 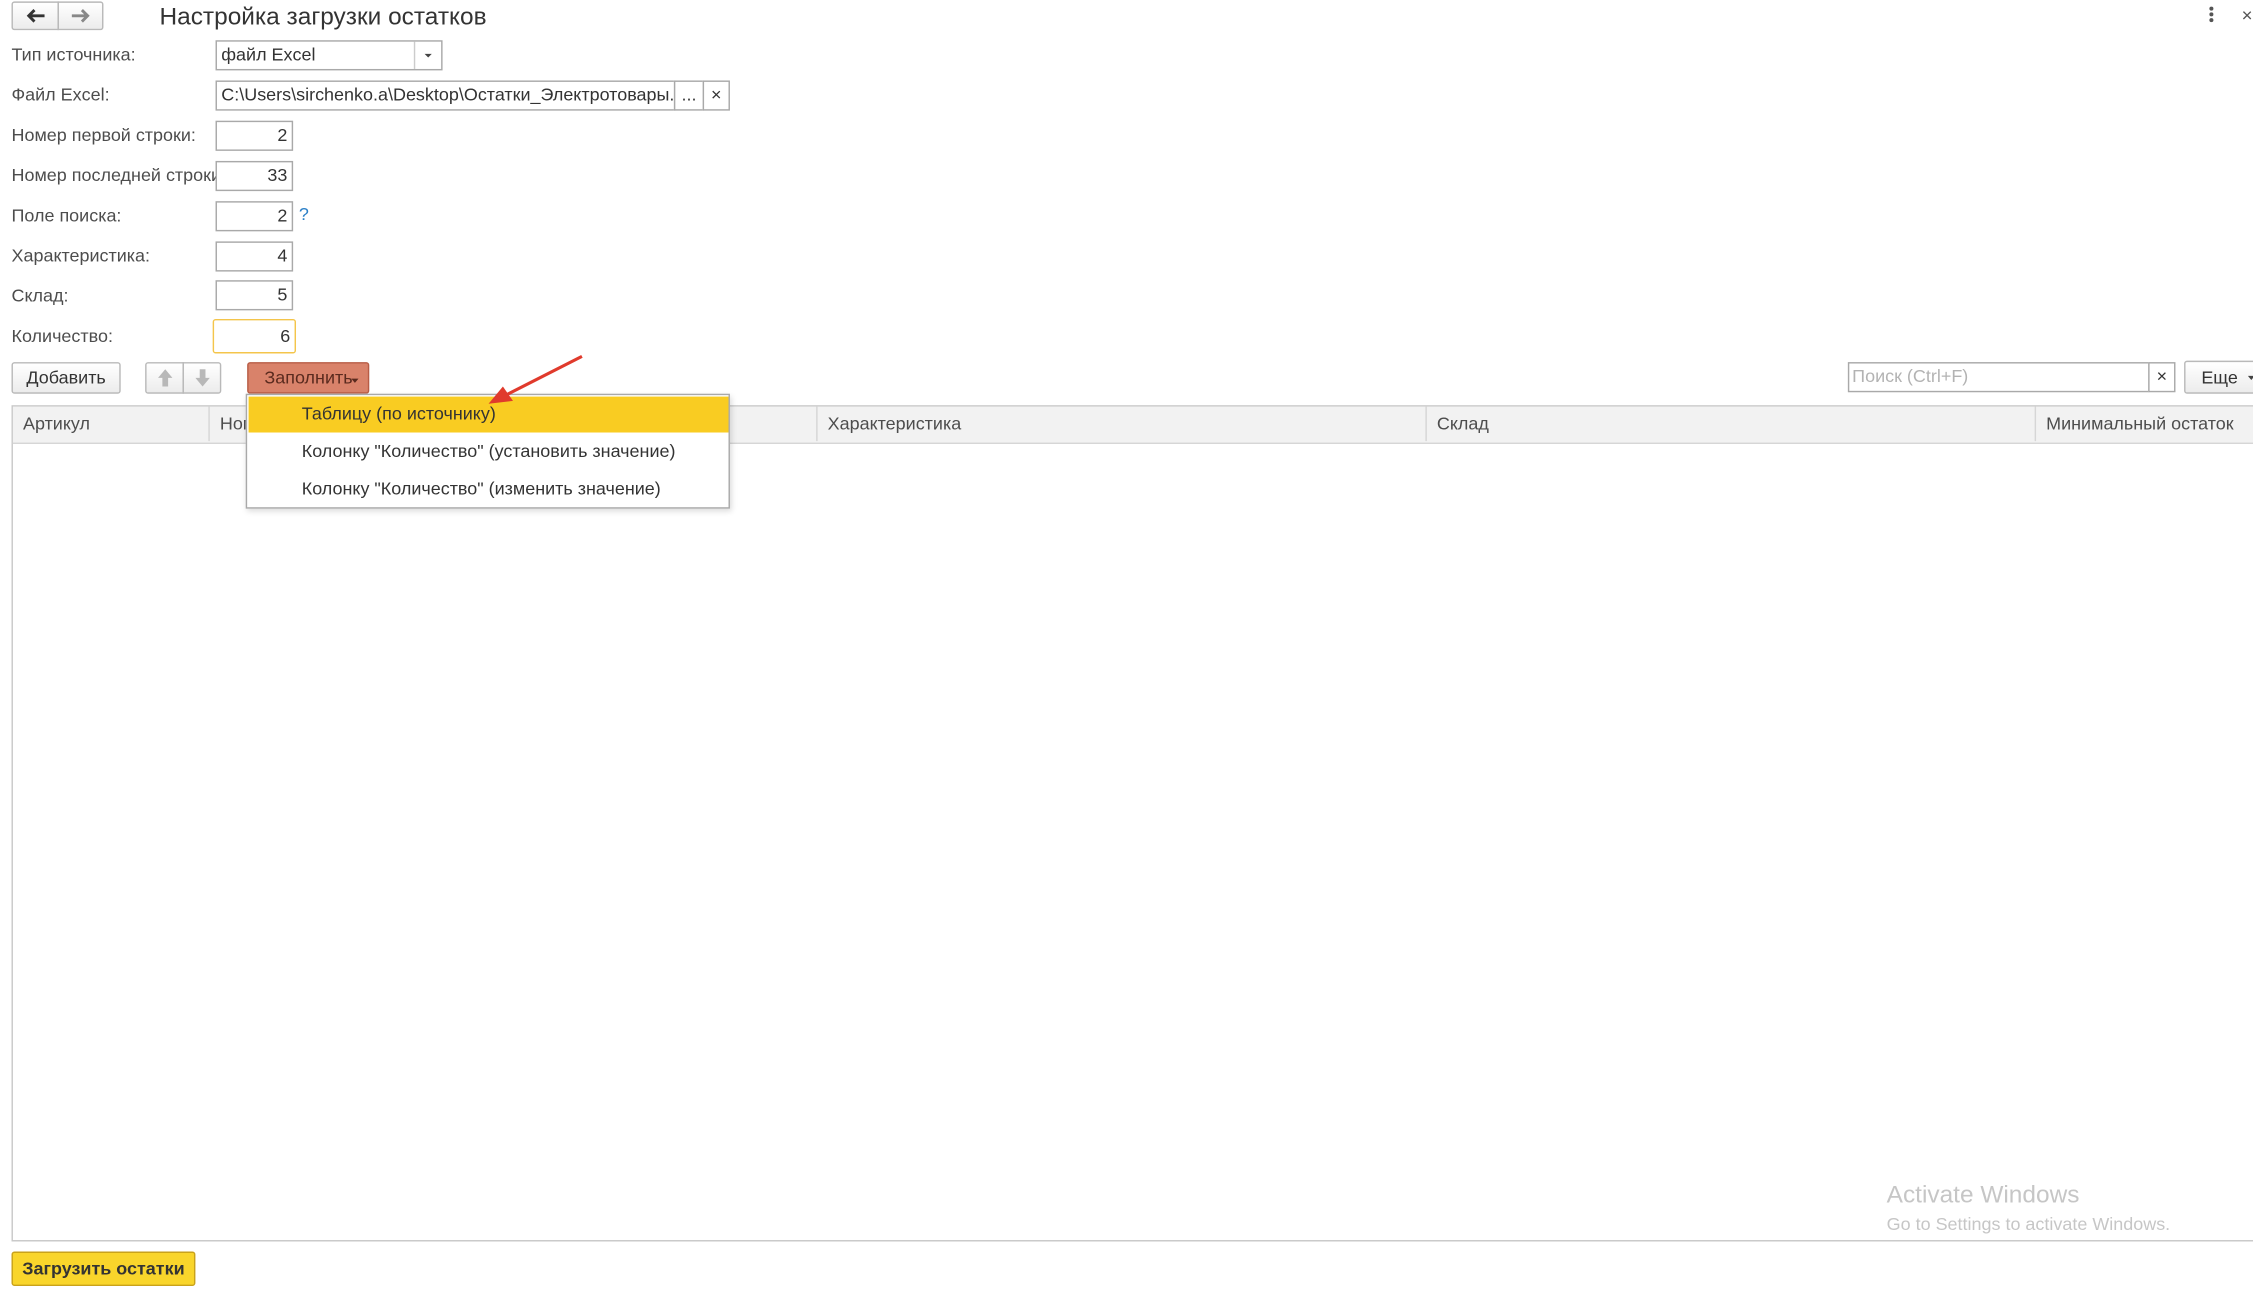 I want to click on move-down-button, so click(x=202, y=378).